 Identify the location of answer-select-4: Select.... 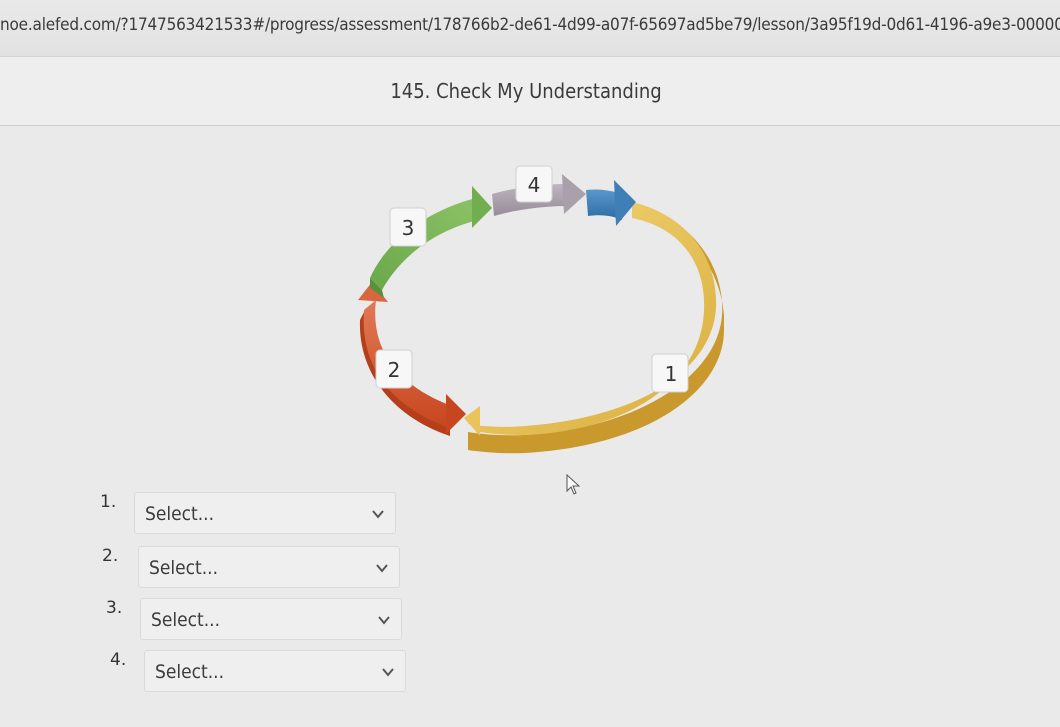
(275, 671).